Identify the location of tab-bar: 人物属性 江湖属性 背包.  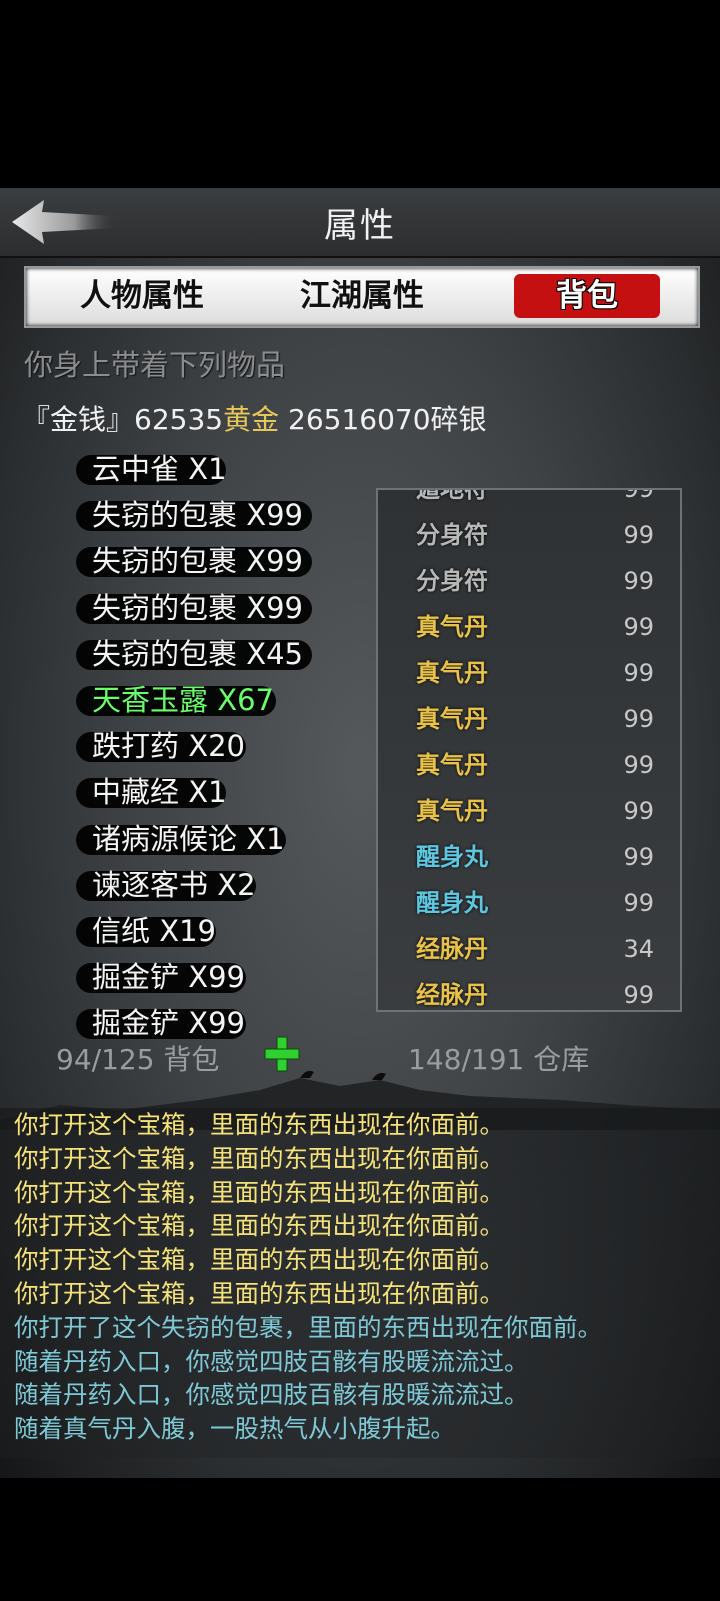
(362, 297).